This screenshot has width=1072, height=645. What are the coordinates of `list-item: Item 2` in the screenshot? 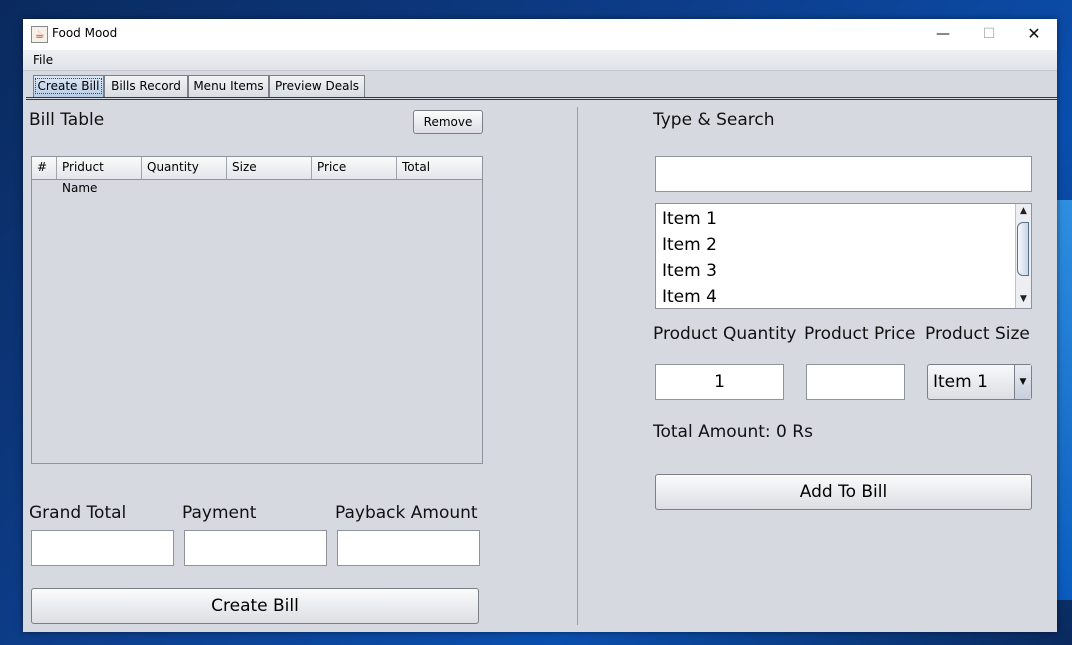 It's located at (689, 245).